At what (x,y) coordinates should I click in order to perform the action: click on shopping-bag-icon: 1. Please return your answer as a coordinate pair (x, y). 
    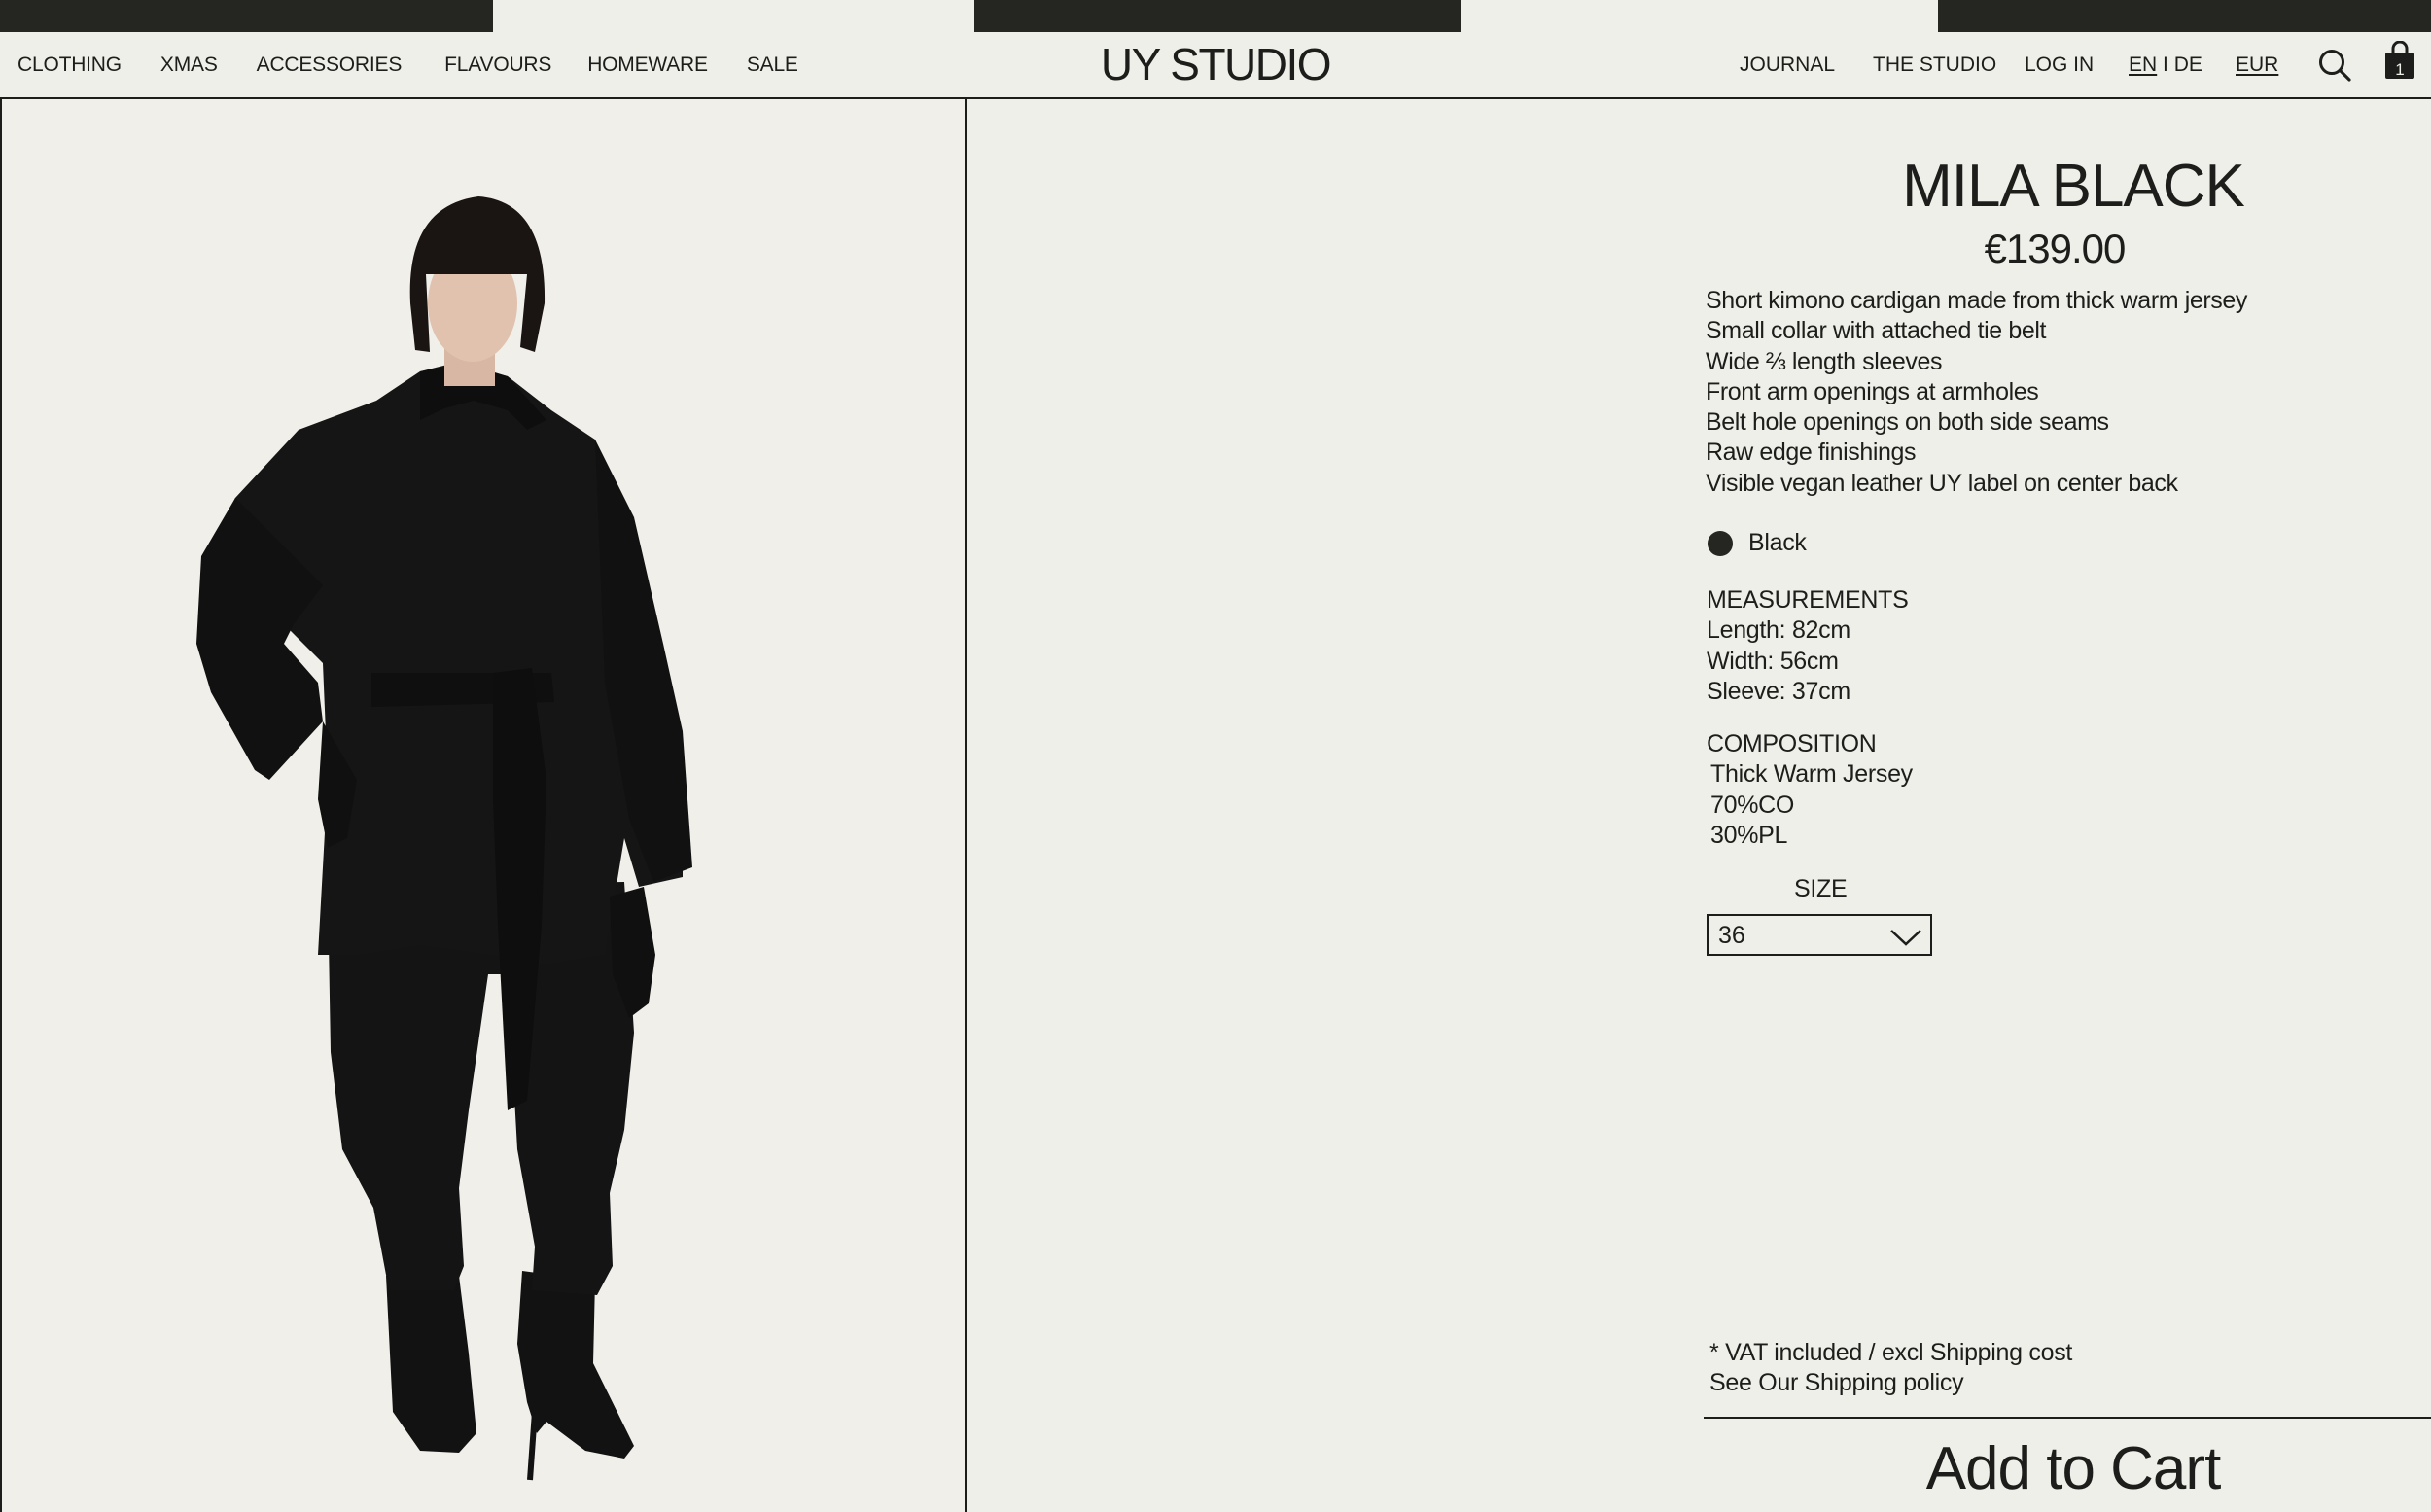
    Looking at the image, I should click on (2399, 60).